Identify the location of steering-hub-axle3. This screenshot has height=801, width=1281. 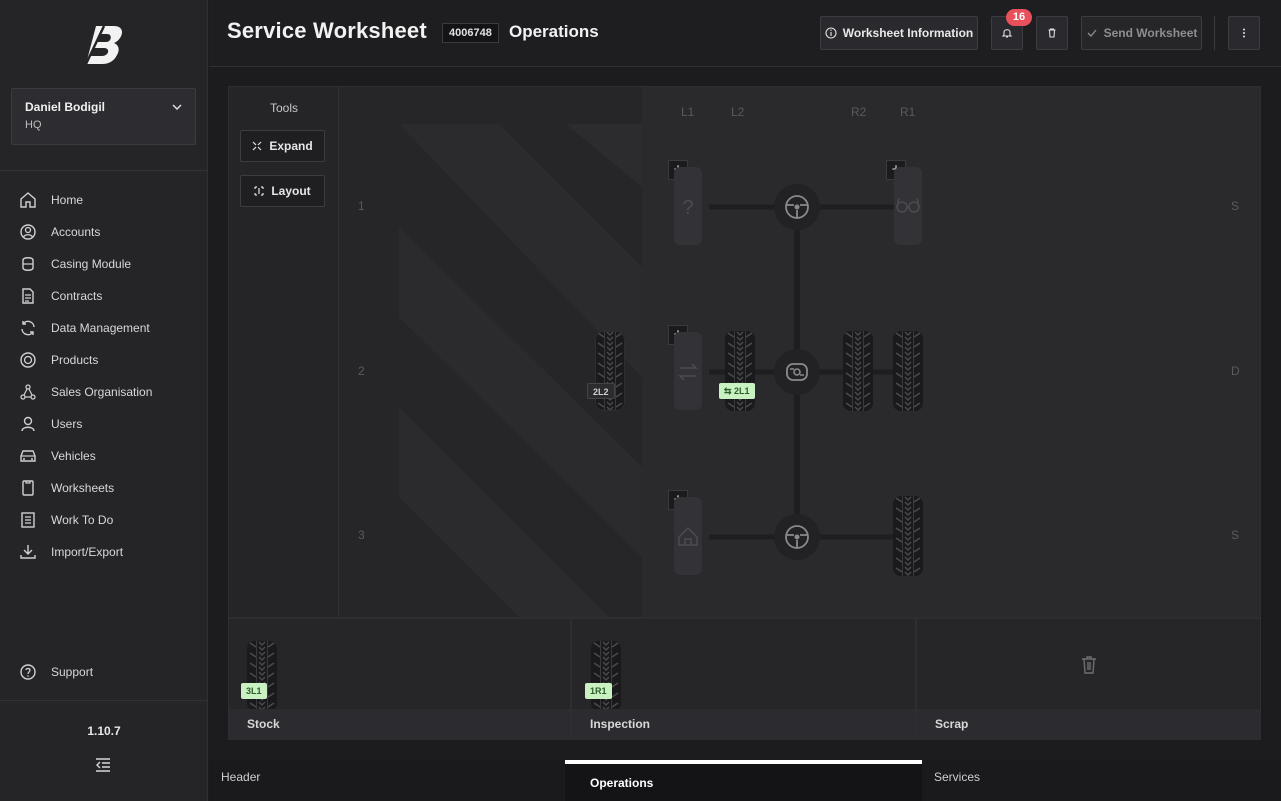
(797, 537).